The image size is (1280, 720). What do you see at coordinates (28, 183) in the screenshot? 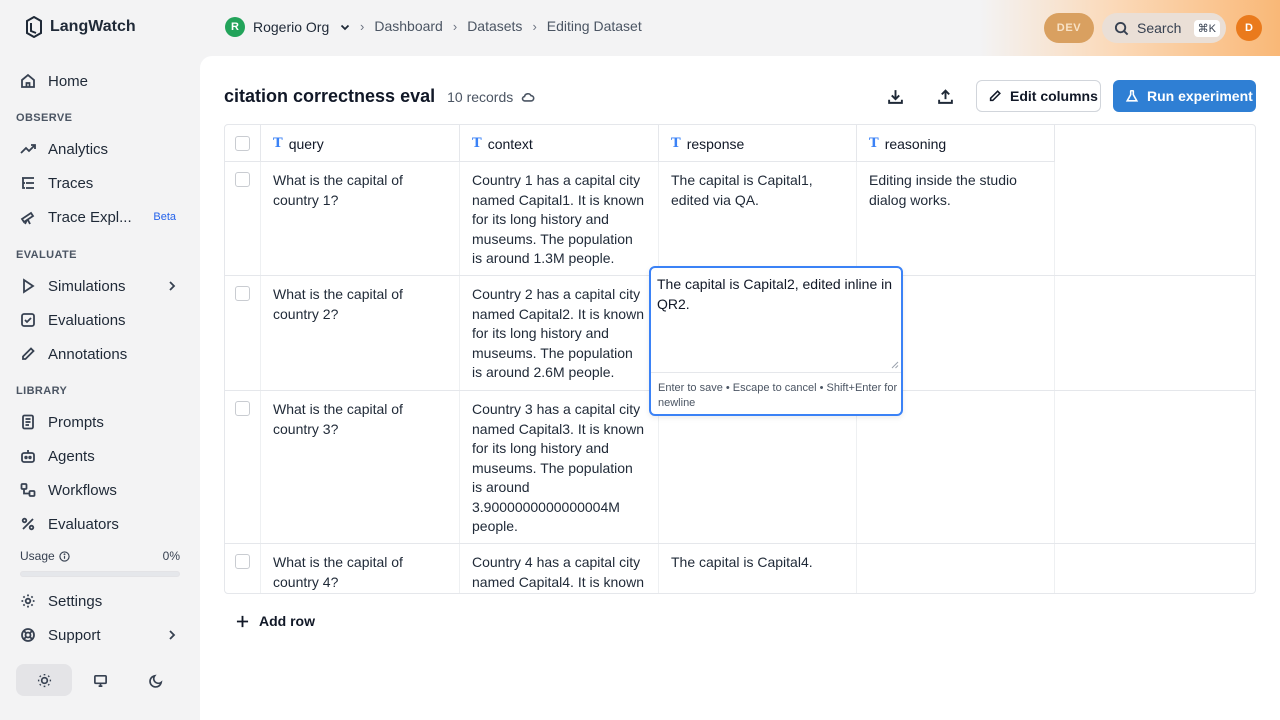
I see `list-tree-icon` at bounding box center [28, 183].